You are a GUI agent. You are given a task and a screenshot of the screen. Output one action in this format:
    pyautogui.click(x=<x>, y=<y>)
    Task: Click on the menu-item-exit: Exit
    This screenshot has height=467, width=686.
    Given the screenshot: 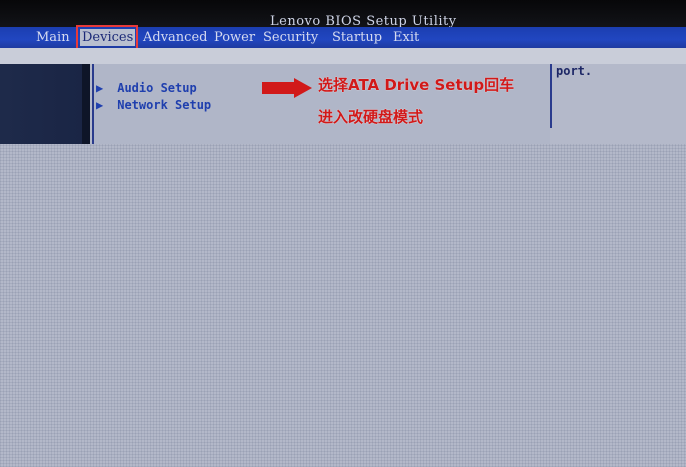 What is the action you would take?
    pyautogui.click(x=406, y=37)
    